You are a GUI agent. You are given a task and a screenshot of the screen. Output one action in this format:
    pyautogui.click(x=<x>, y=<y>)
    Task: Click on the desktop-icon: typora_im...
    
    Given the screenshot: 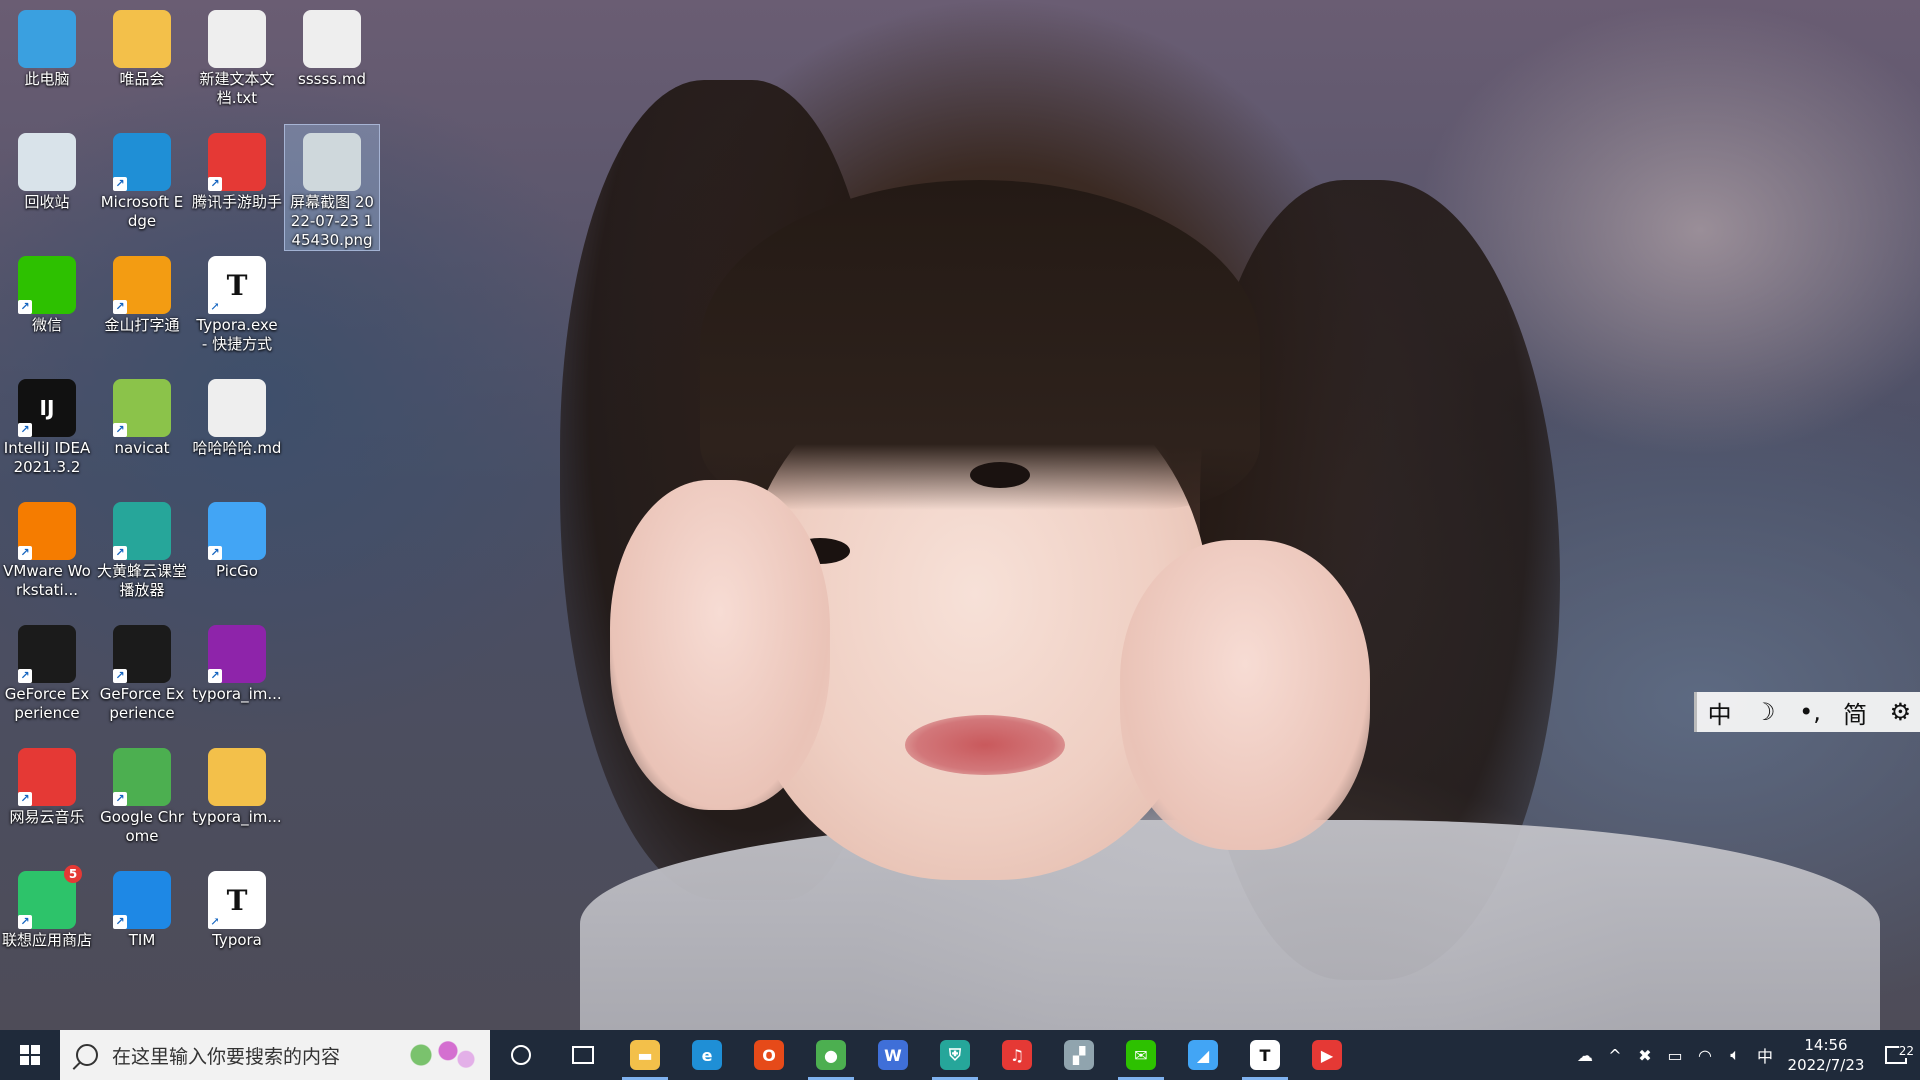 What is the action you would take?
    pyautogui.click(x=237, y=783)
    